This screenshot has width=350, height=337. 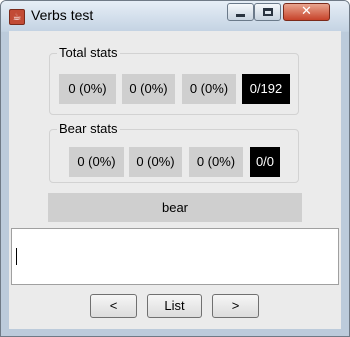 I want to click on list-button: List, so click(x=174, y=306).